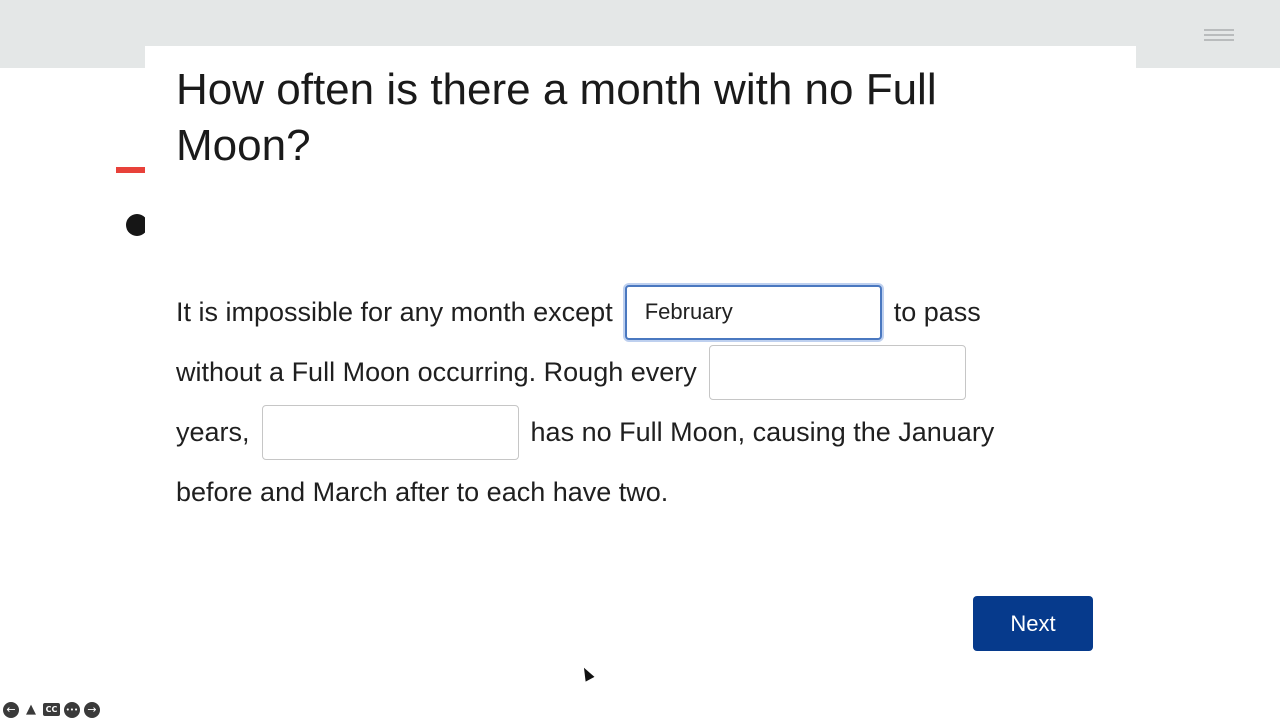 This screenshot has width=1280, height=720. I want to click on passage-line: before and March after to each have two., so click(422, 492).